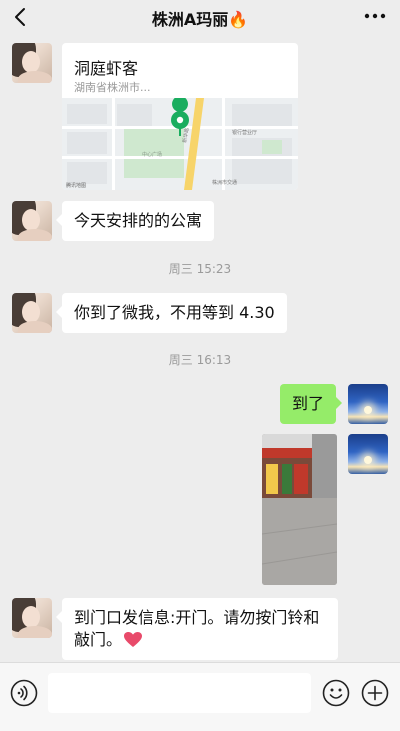 This screenshot has width=400, height=731. What do you see at coordinates (180, 144) in the screenshot?
I see `map-thumbnail: 新华路 中心广场 银行营业厅 株洲市交通 腾讯地图` at bounding box center [180, 144].